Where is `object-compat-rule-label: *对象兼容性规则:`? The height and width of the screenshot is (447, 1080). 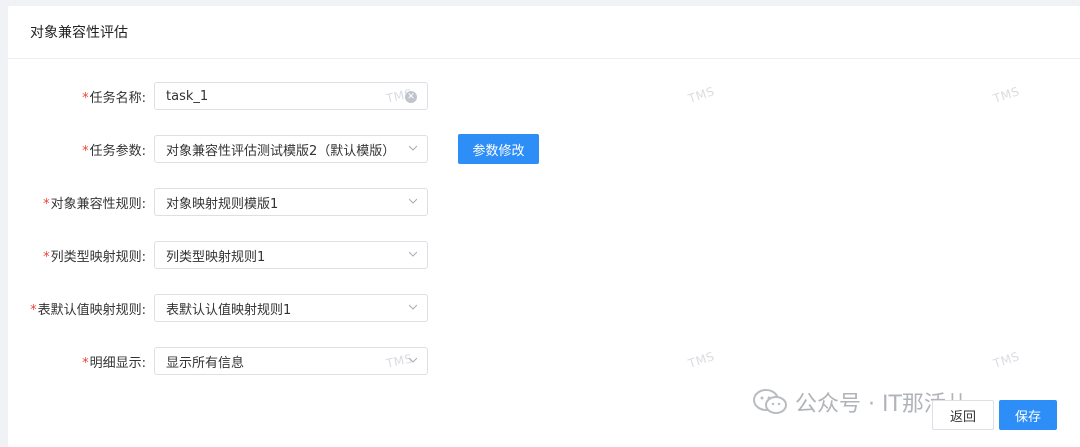
object-compat-rule-label: *对象兼容性规则: is located at coordinates (94, 204).